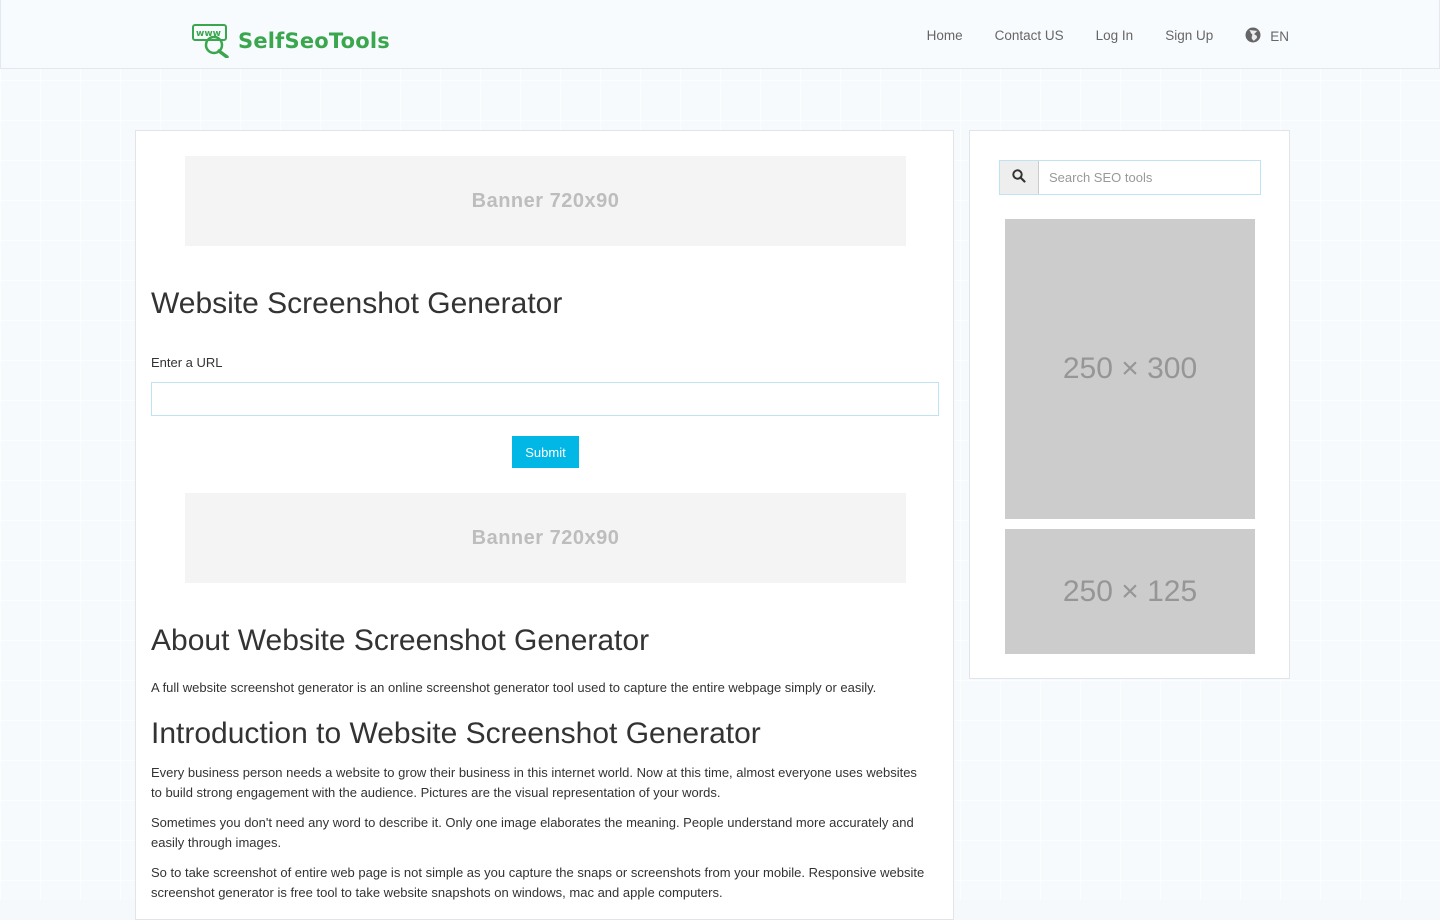 The image size is (1440, 920). What do you see at coordinates (545, 538) in the screenshot?
I see `banner-ad-bottom: Banner 720x90` at bounding box center [545, 538].